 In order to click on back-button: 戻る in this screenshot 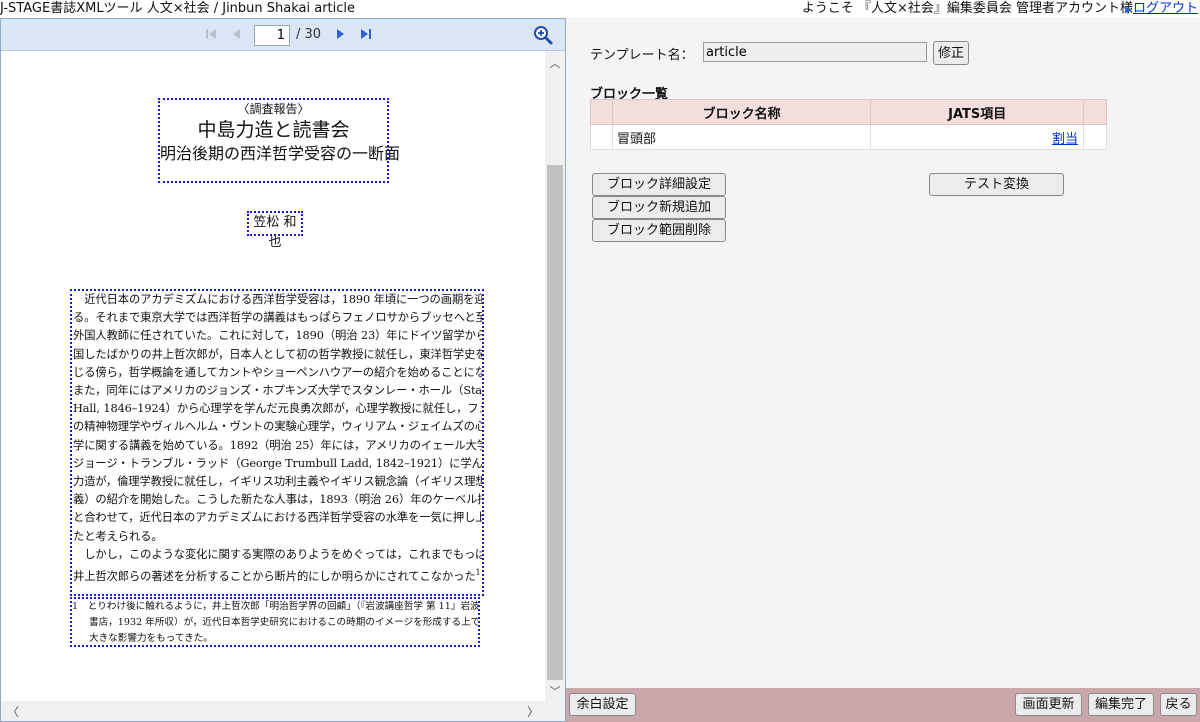, I will do `click(1178, 704)`.